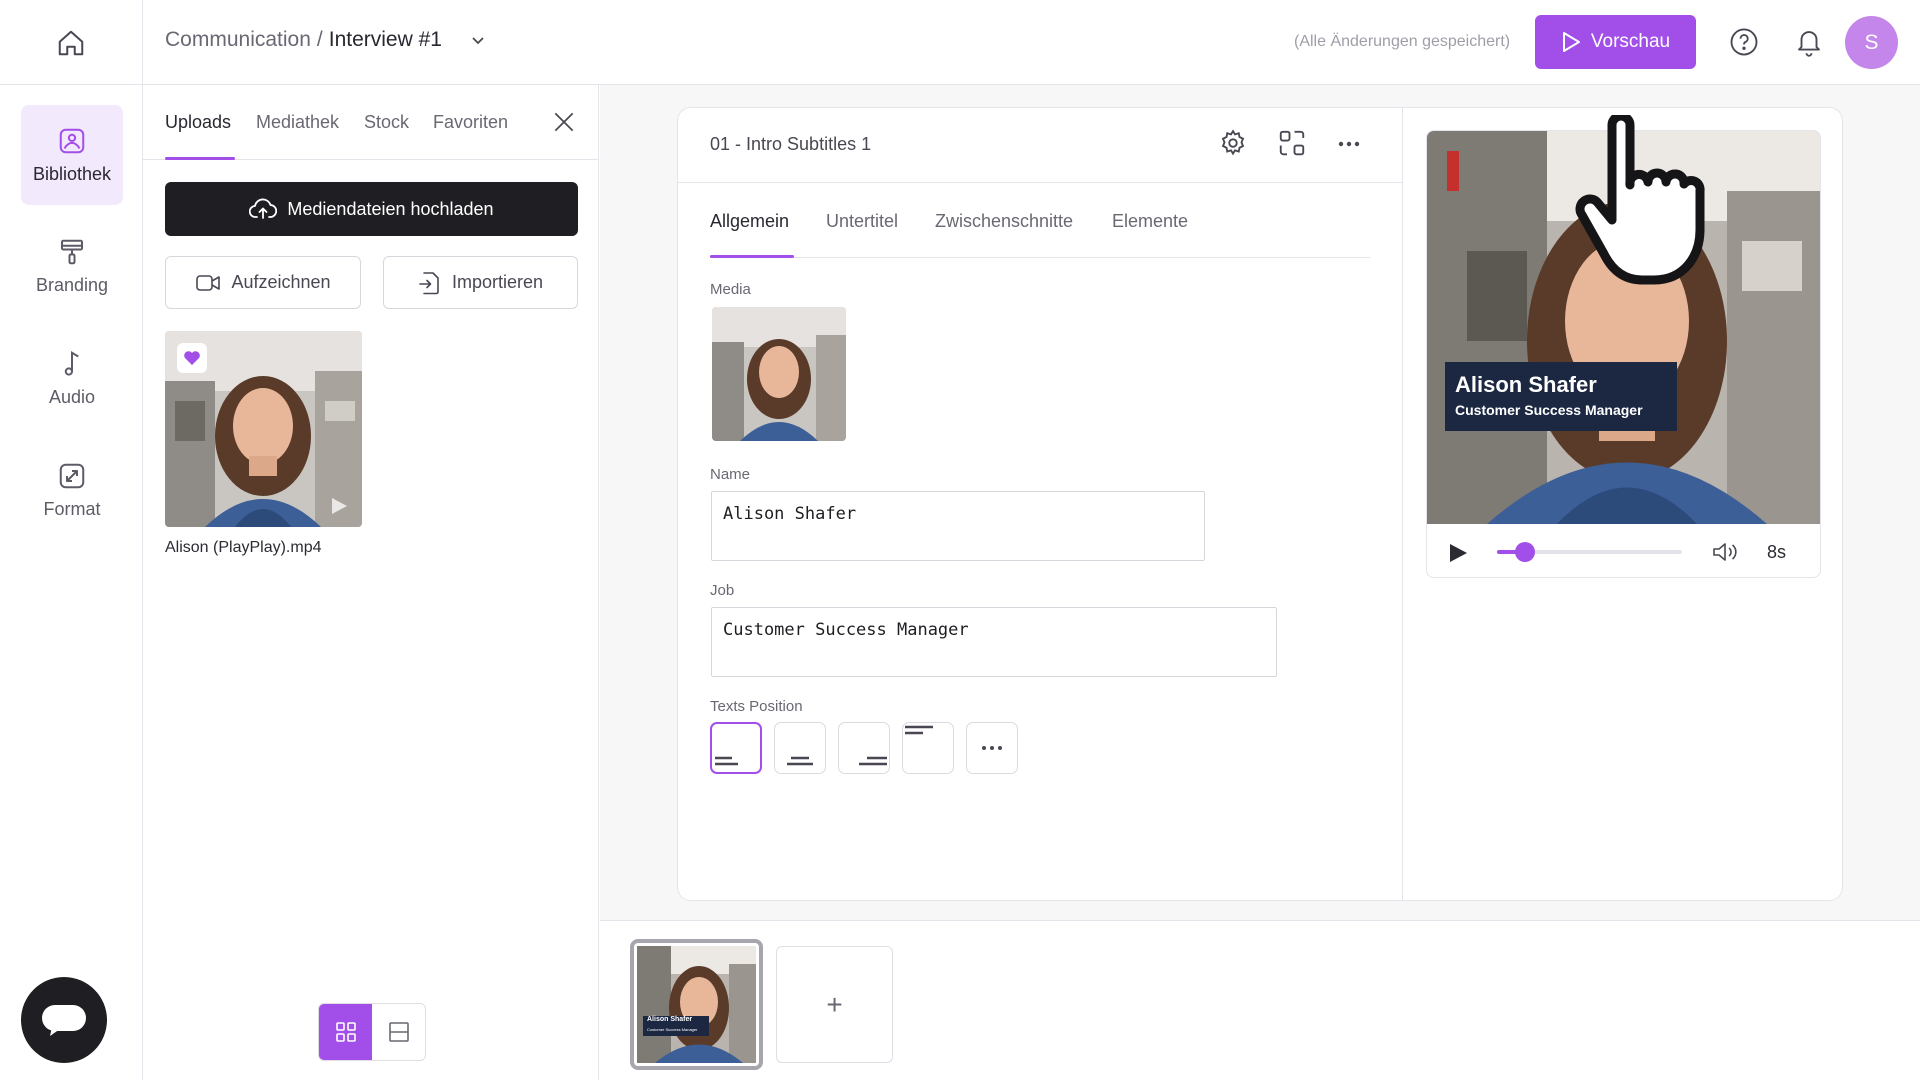 The width and height of the screenshot is (1920, 1080). Describe the element at coordinates (430, 283) in the screenshot. I see `import-file-icon` at that location.